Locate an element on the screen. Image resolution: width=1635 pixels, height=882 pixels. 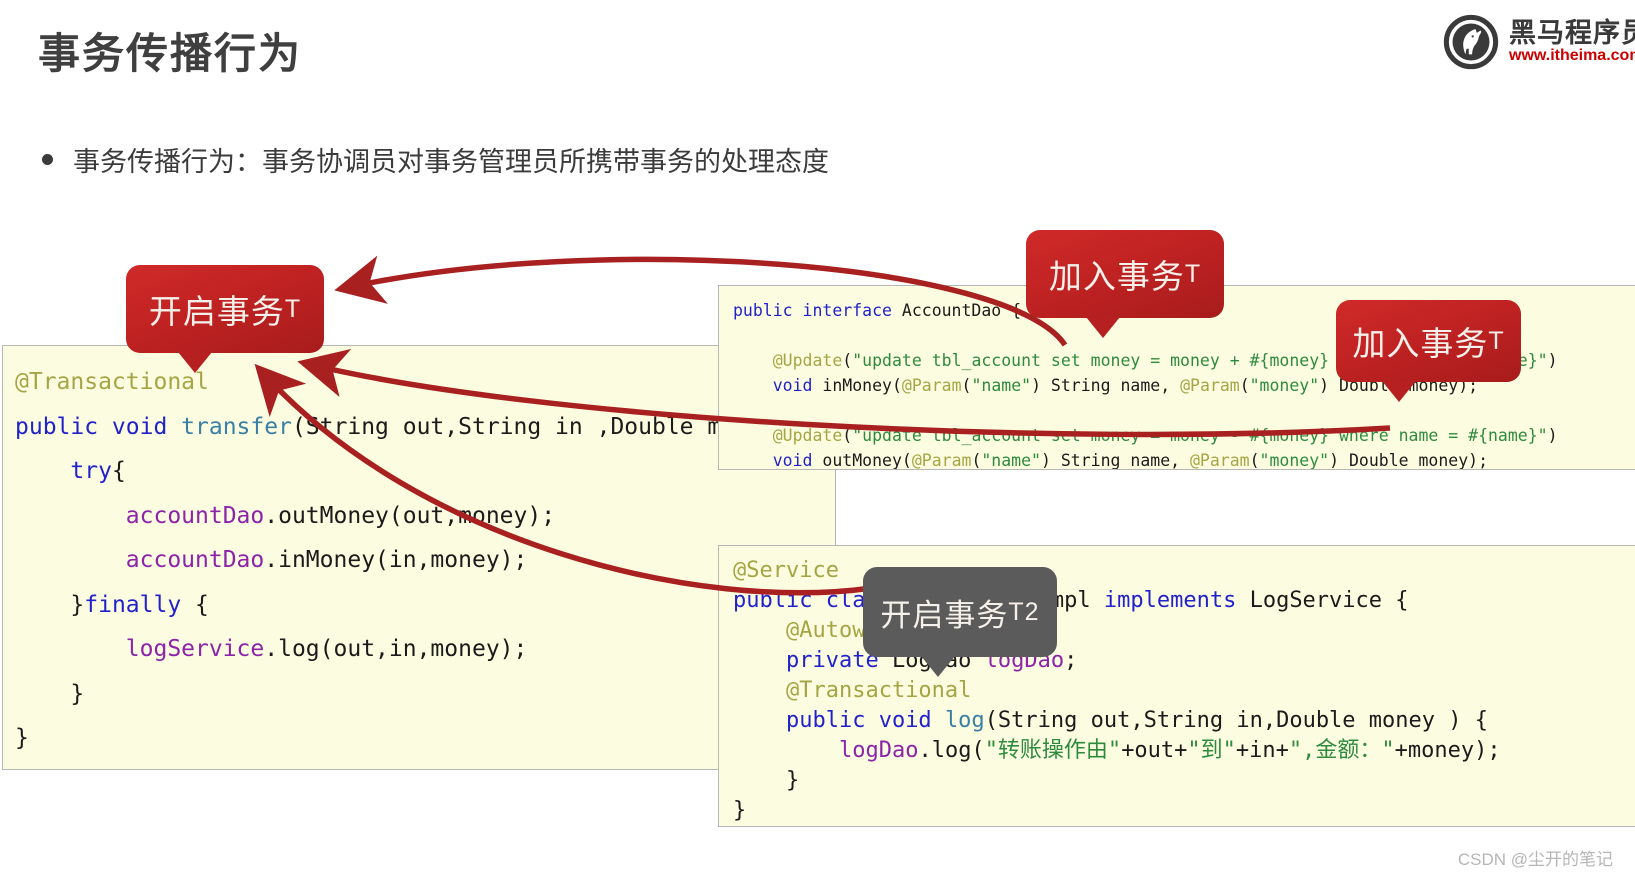
code-line: }finally { is located at coordinates (425, 605).